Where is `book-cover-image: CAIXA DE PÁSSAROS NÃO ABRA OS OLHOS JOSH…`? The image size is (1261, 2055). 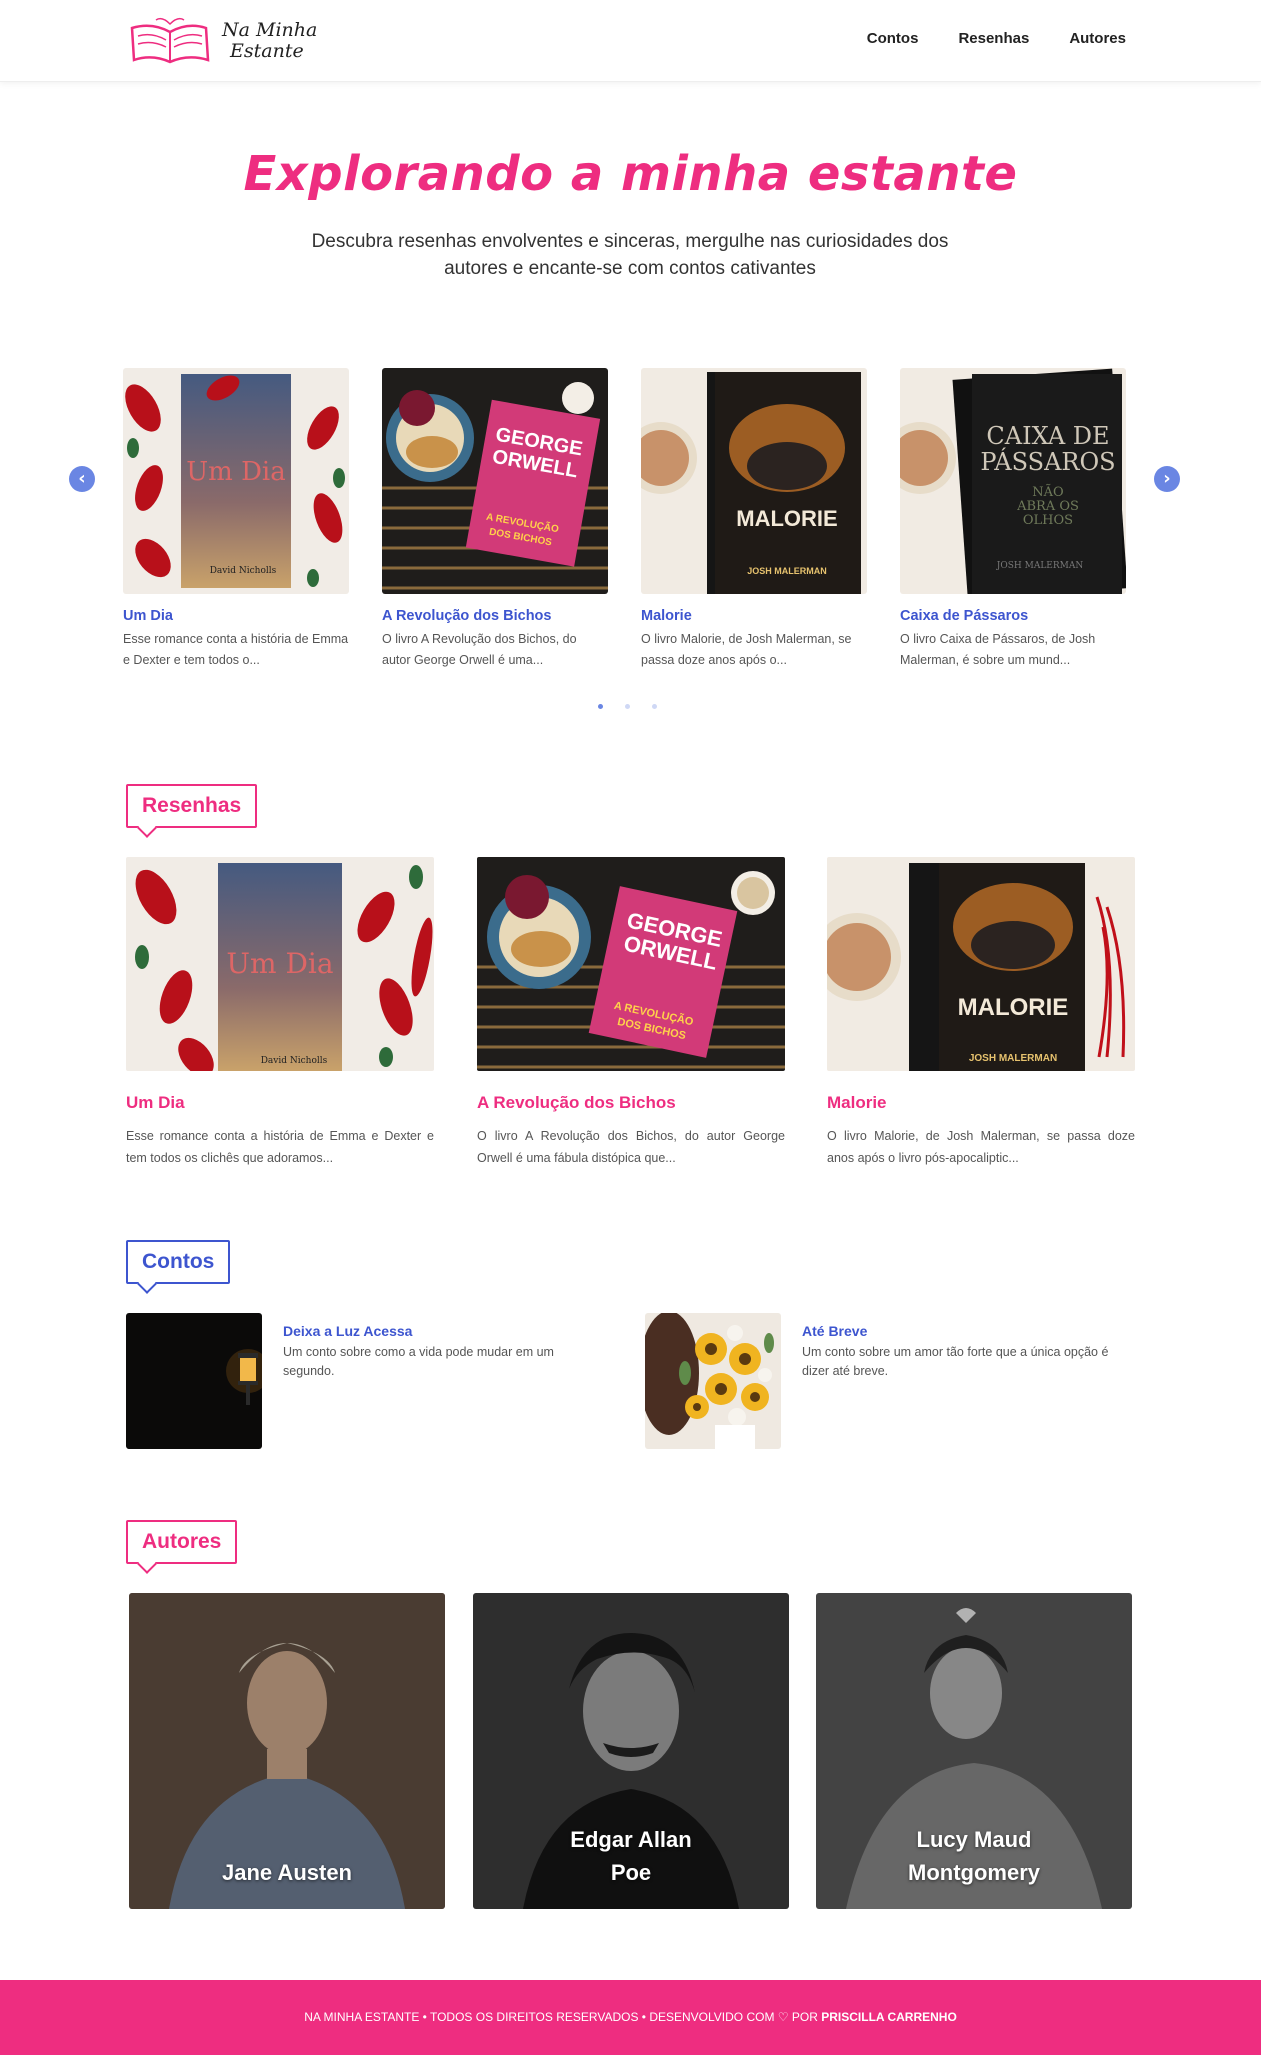 book-cover-image: CAIXA DE PÁSSAROS NÃO ABRA OS OLHOS JOSH… is located at coordinates (1013, 481).